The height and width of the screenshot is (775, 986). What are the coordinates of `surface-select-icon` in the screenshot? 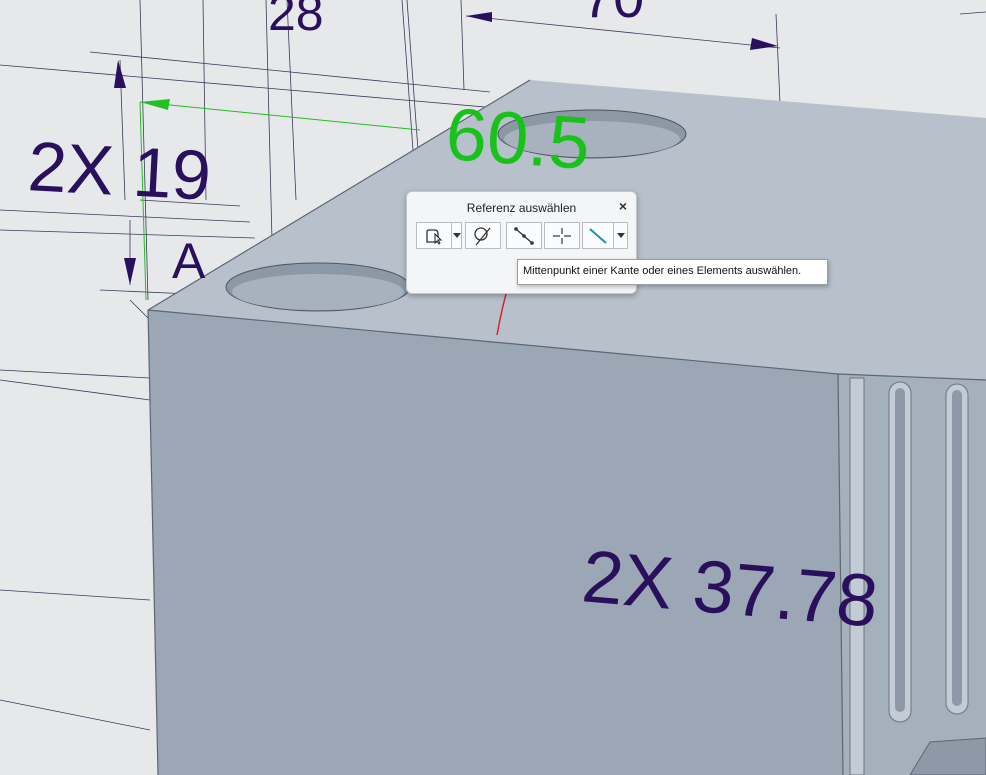 It's located at (434, 236).